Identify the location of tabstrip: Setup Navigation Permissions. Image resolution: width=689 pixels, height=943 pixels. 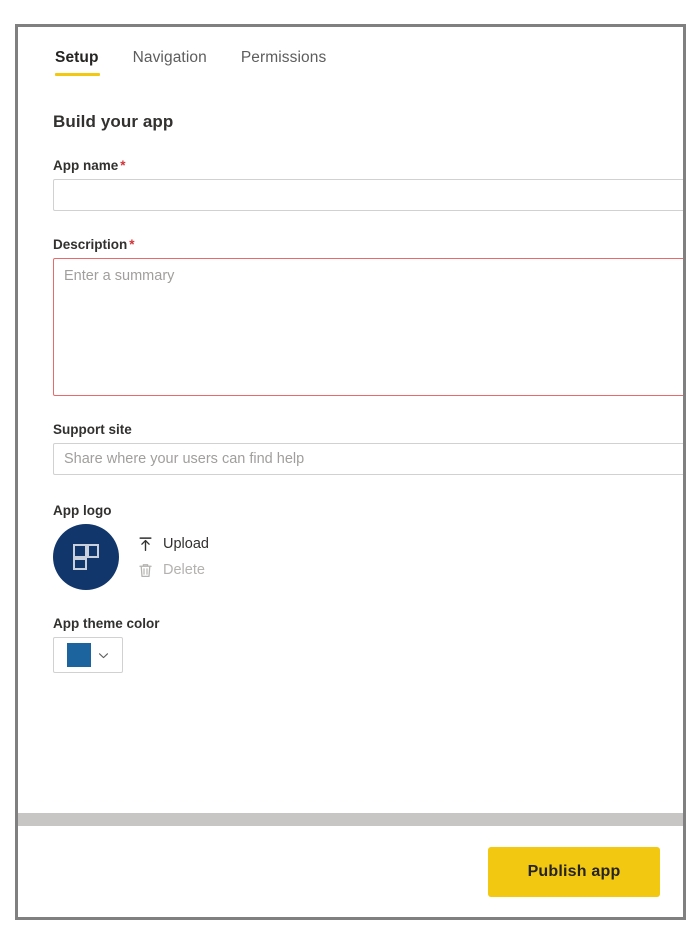
(350, 51).